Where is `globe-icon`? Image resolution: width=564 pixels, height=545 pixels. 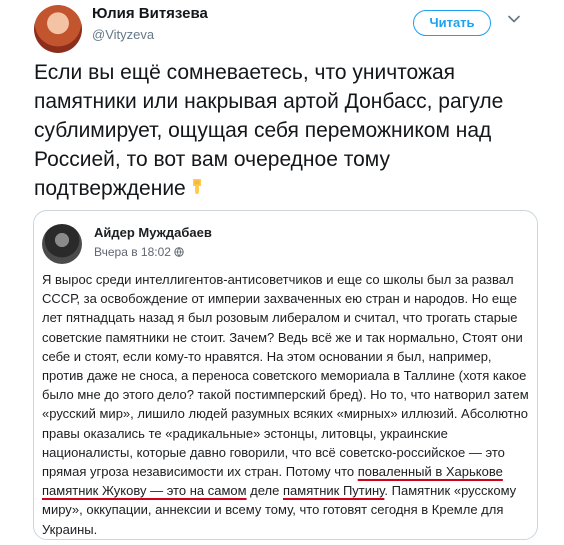 globe-icon is located at coordinates (179, 252).